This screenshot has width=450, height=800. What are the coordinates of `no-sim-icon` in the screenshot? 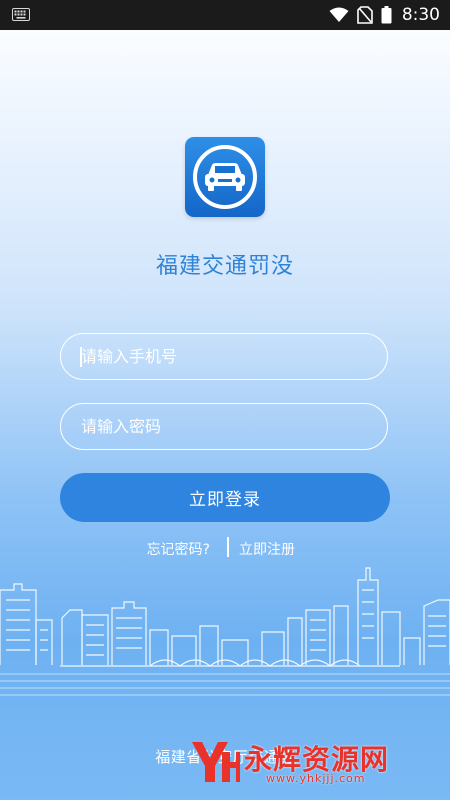 It's located at (365, 15).